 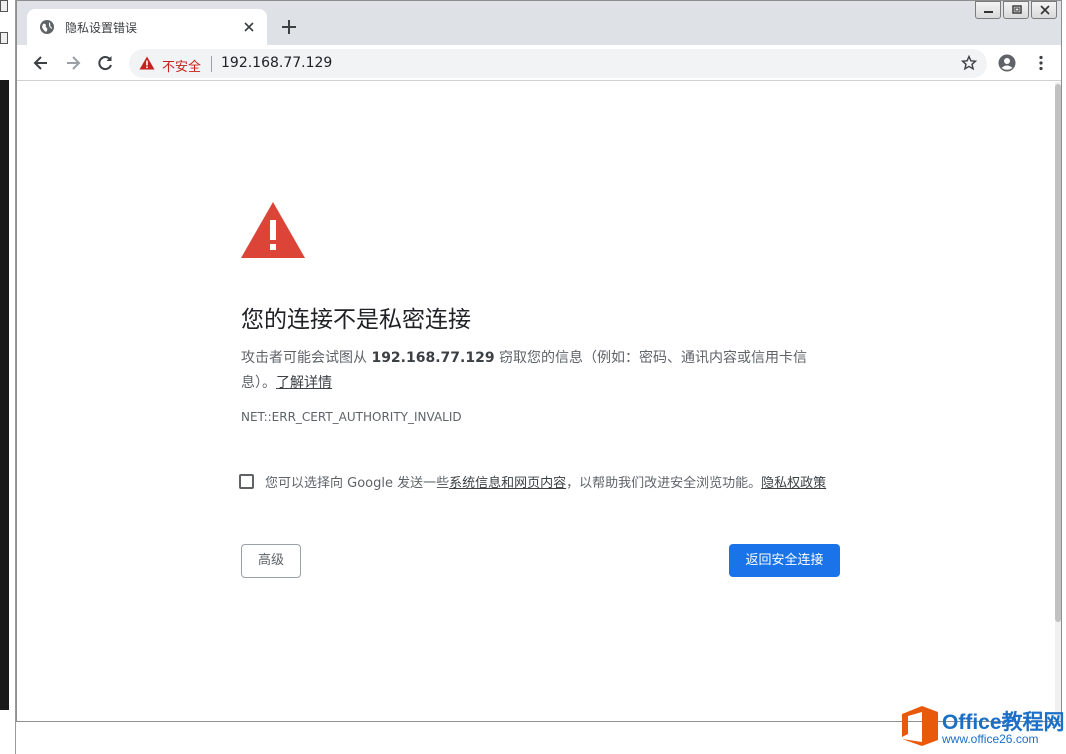 I want to click on watermark-url: www.office26.com, so click(x=990, y=739).